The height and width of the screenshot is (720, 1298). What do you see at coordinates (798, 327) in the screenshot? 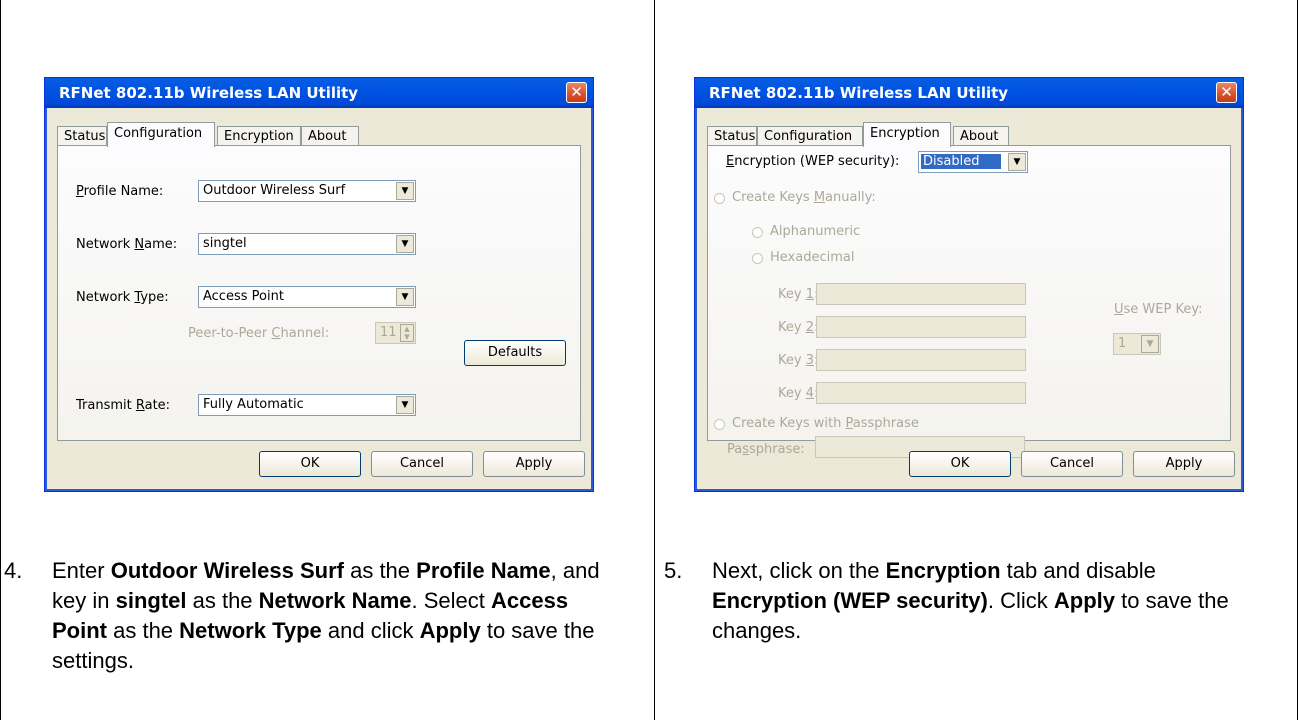
I see `key-2-label: Key 2:` at bounding box center [798, 327].